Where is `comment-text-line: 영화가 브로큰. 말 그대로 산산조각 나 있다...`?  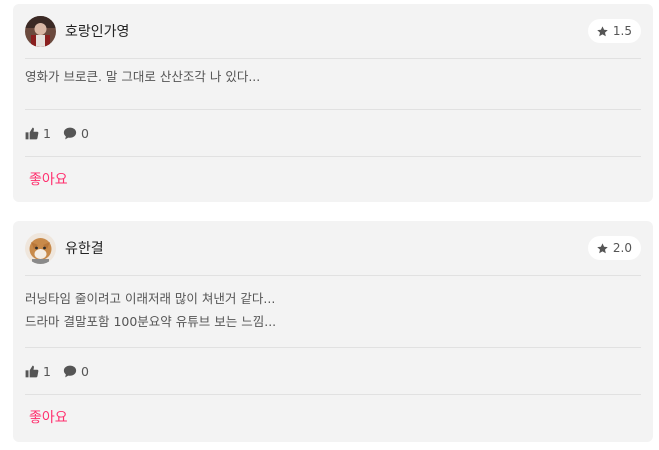 comment-text-line: 영화가 브로큰. 말 그대로 산산조각 나 있다... is located at coordinates (143, 76).